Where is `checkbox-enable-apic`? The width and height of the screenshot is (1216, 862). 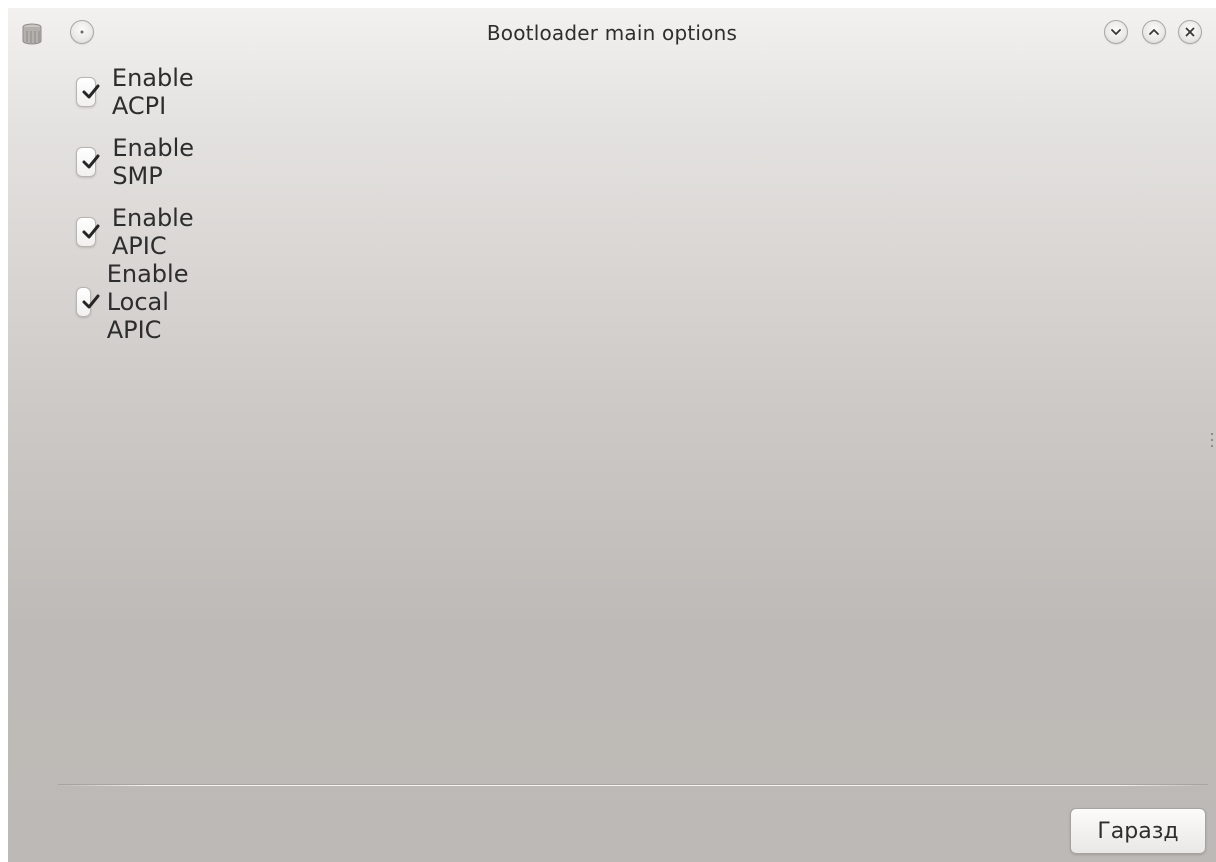
checkbox-enable-apic is located at coordinates (88, 232).